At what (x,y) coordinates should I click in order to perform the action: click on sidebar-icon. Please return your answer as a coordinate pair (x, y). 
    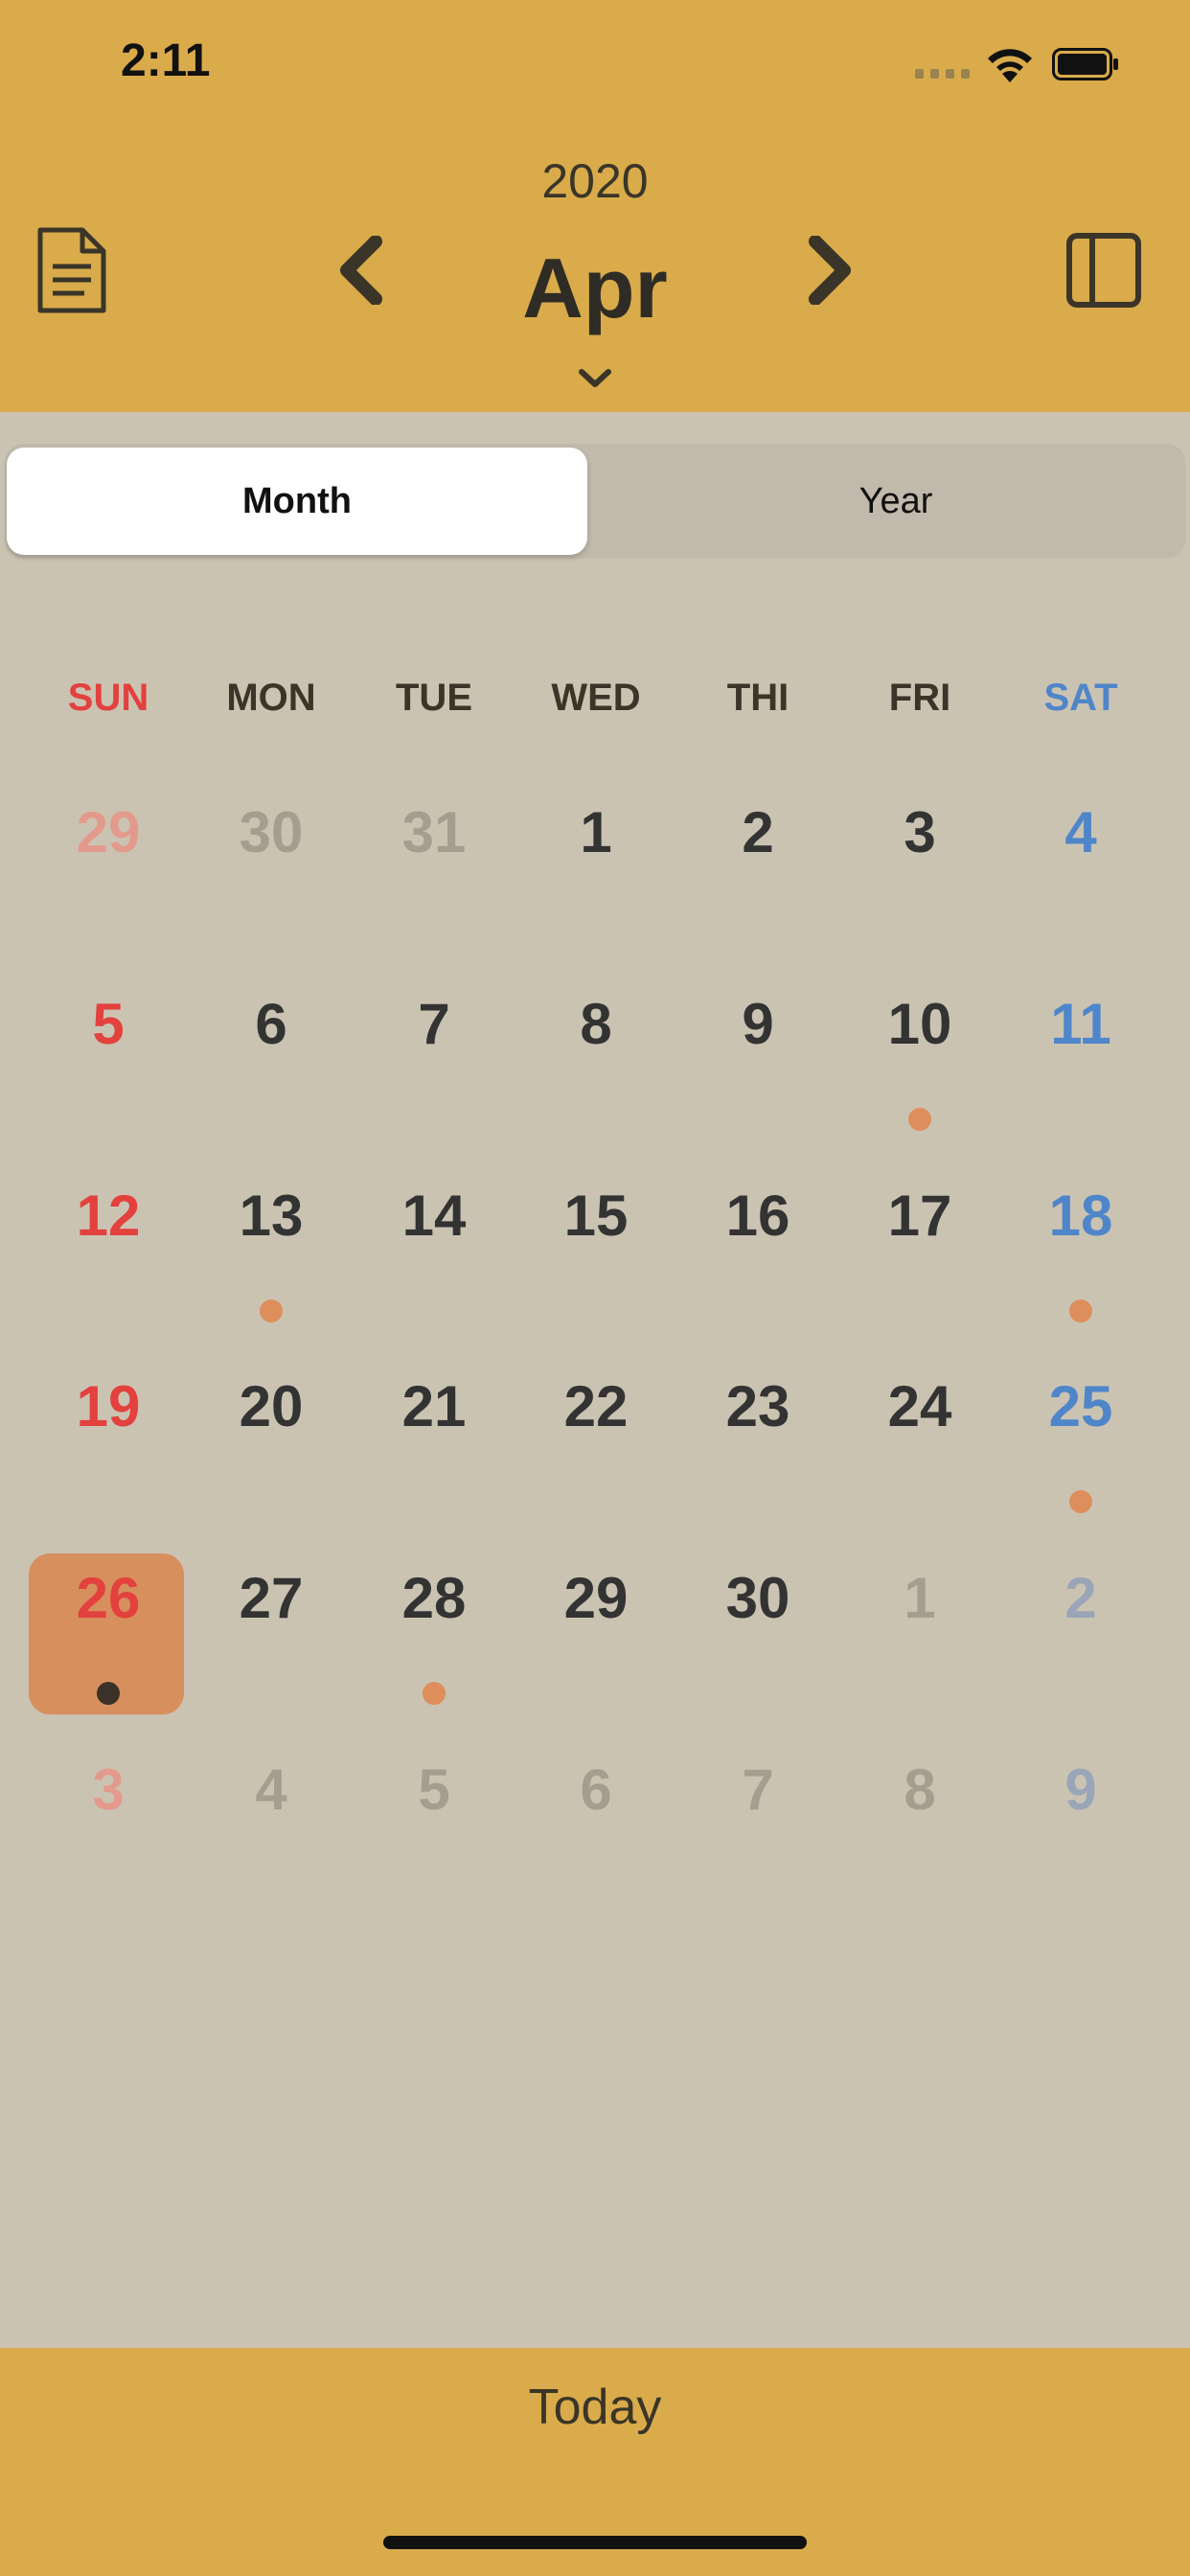
    Looking at the image, I should click on (1103, 270).